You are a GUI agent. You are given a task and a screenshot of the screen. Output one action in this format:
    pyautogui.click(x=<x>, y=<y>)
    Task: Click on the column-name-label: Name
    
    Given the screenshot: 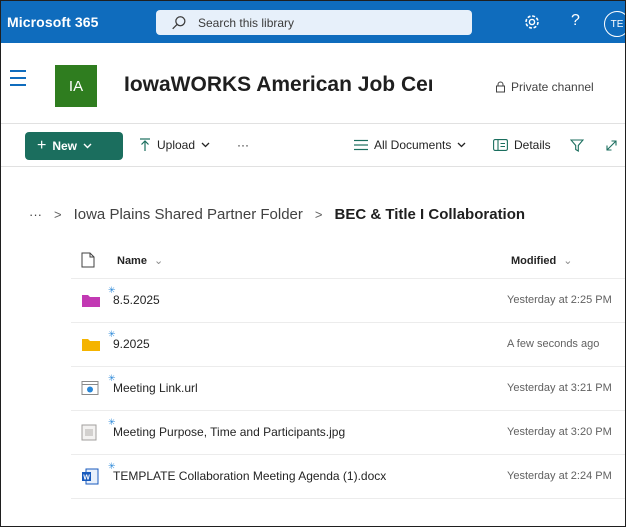 What is the action you would take?
    pyautogui.click(x=132, y=261)
    